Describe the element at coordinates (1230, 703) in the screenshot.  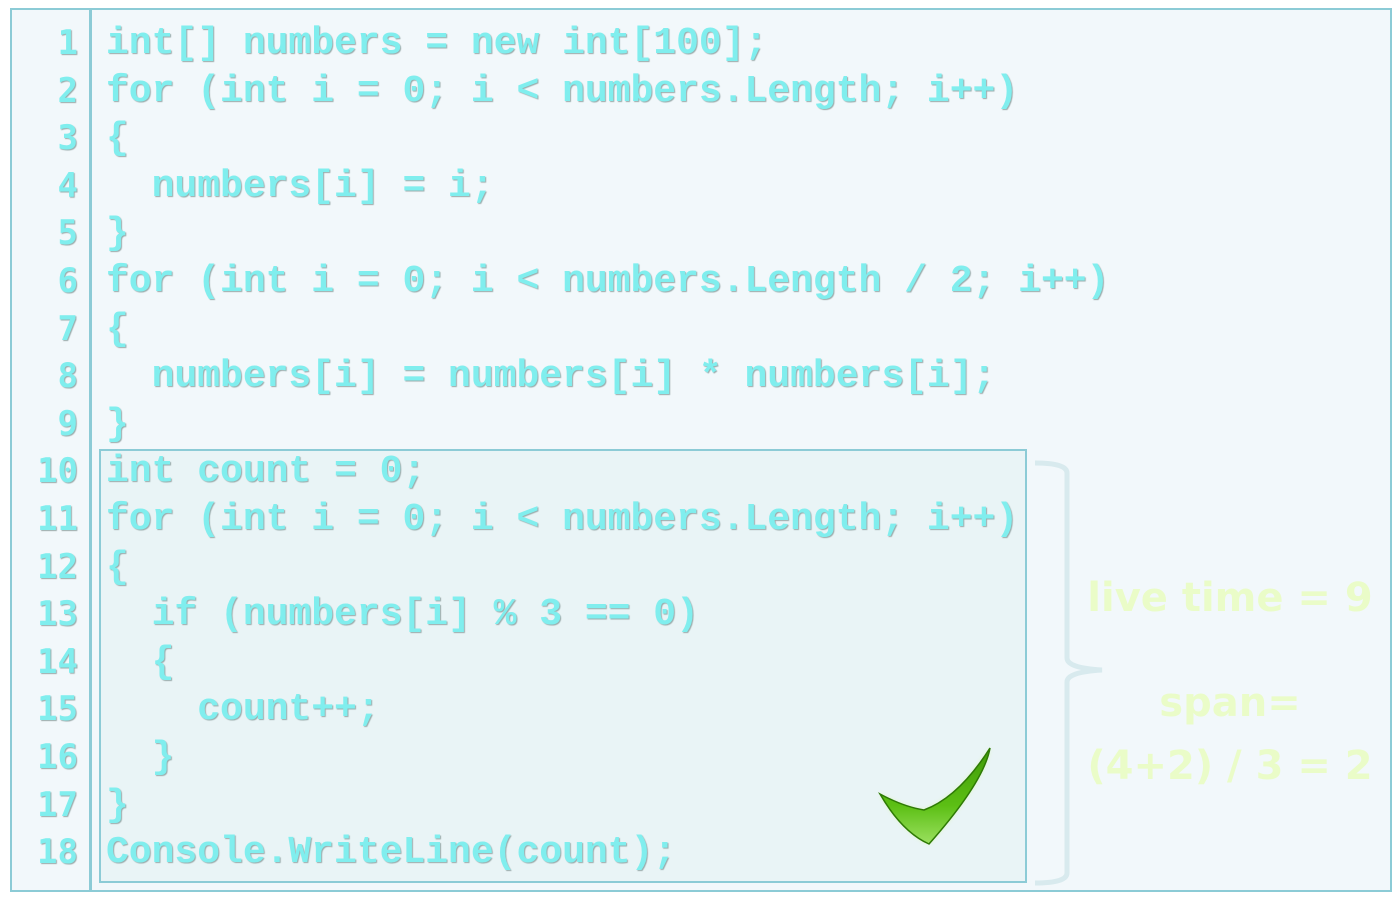
I see `span-label: span=` at that location.